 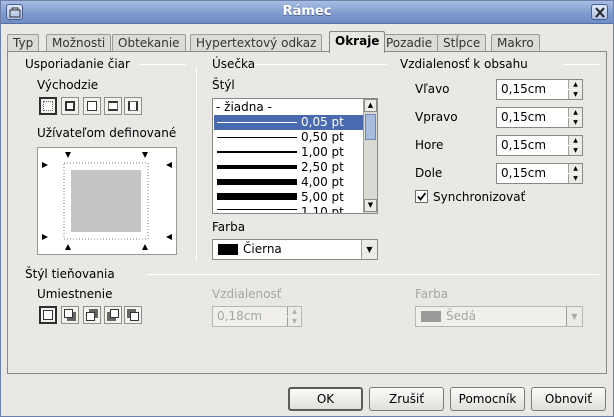 I want to click on tab-background: Pozadie, so click(x=409, y=43).